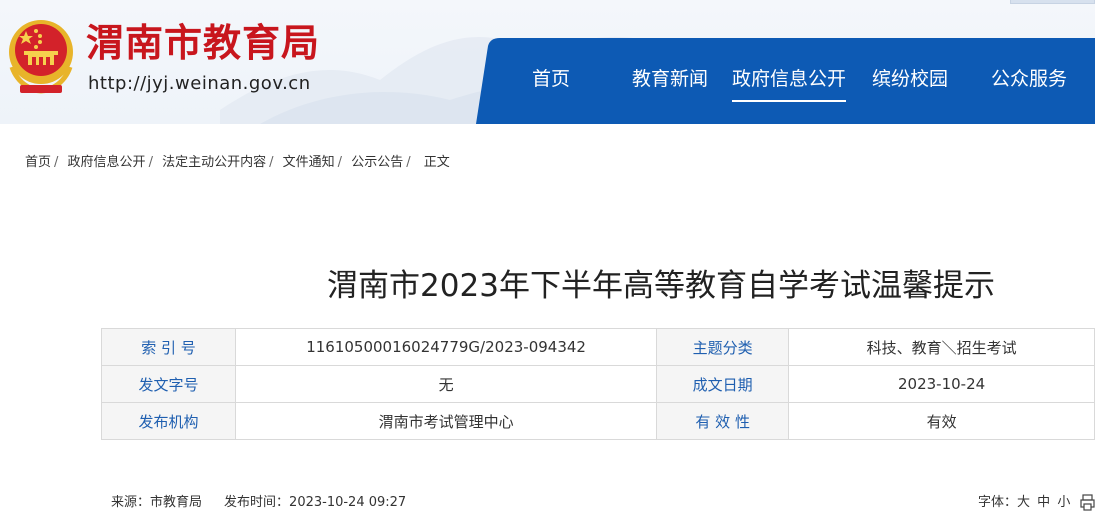 The height and width of the screenshot is (523, 1095). What do you see at coordinates (941, 347) in the screenshot?
I see `subject-category-value: 科技、教育＼招生考试` at bounding box center [941, 347].